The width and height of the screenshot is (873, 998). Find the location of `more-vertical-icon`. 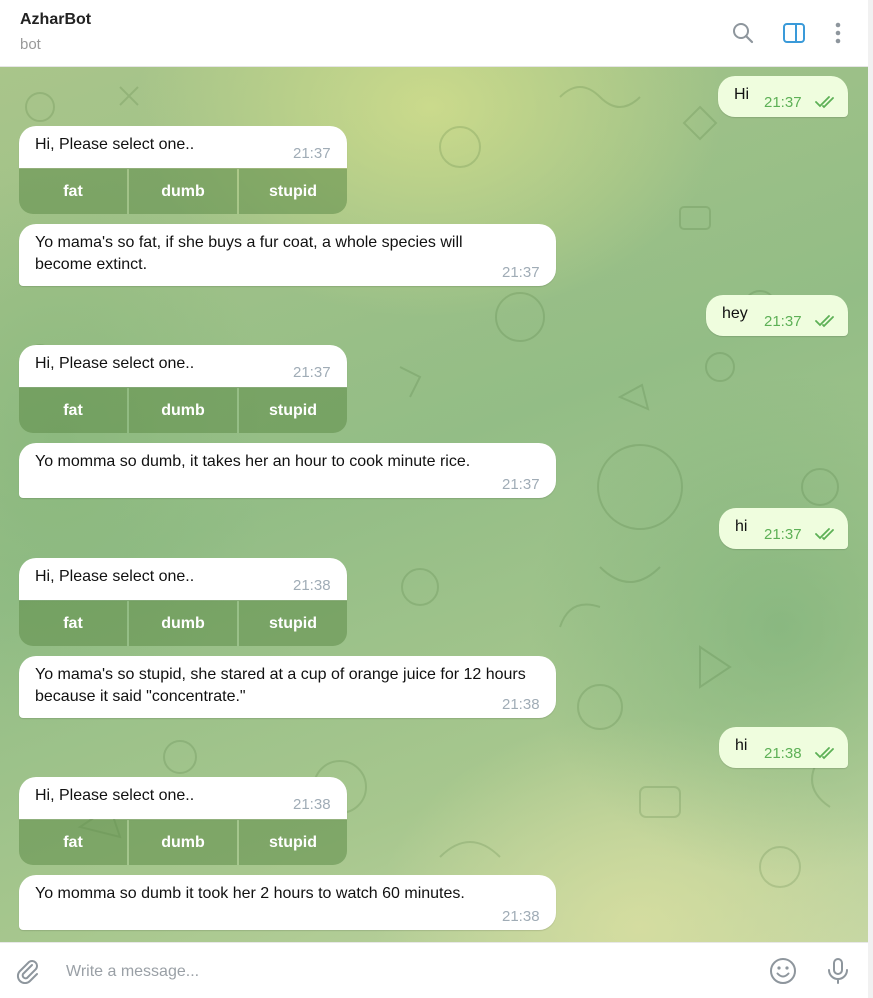

more-vertical-icon is located at coordinates (838, 33).